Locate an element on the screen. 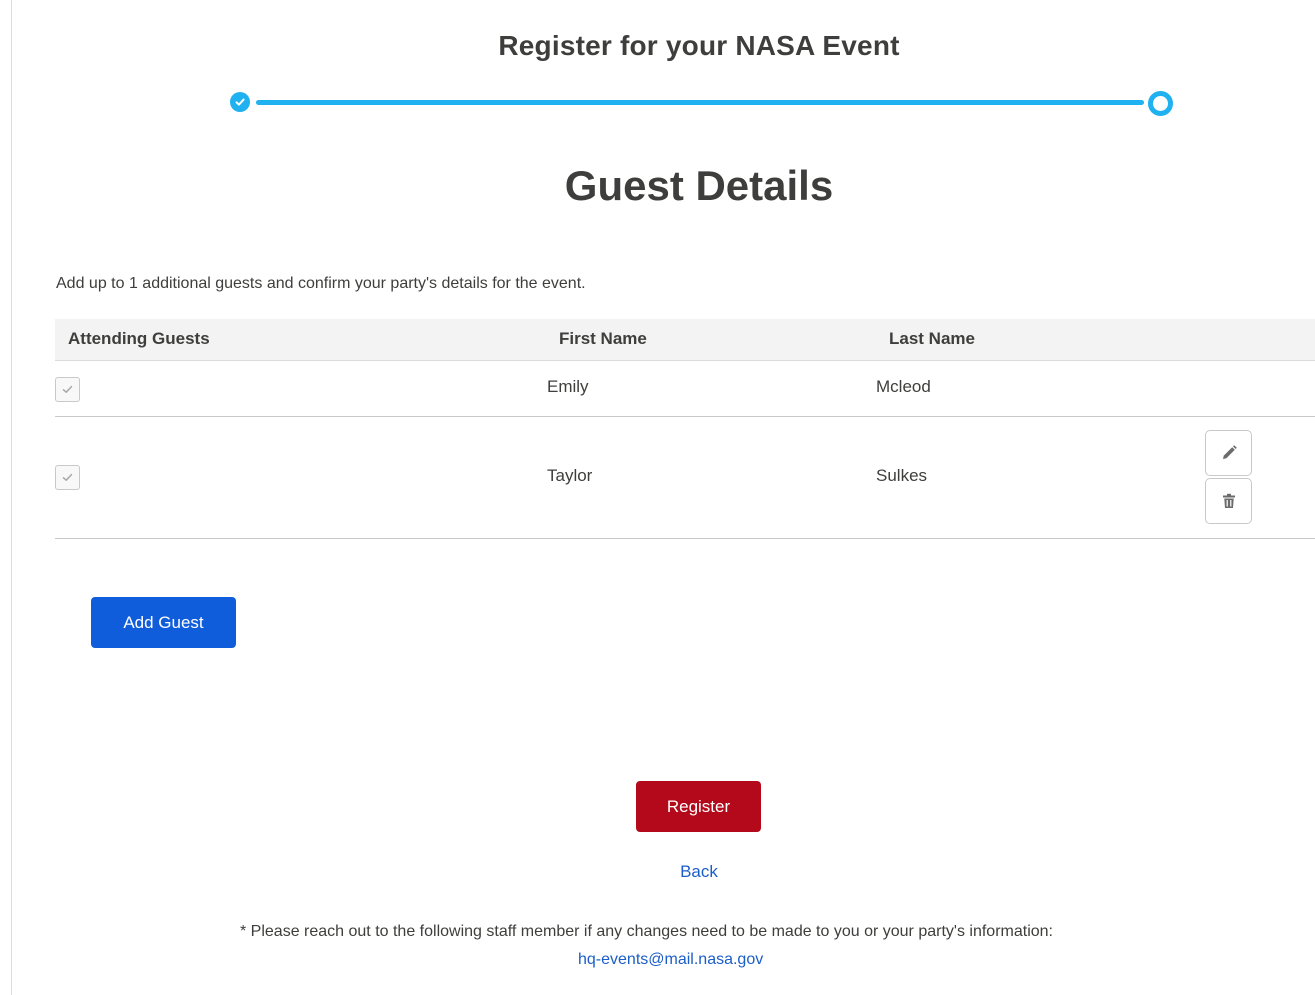 The height and width of the screenshot is (995, 1315). trash-icon is located at coordinates (1228, 500).